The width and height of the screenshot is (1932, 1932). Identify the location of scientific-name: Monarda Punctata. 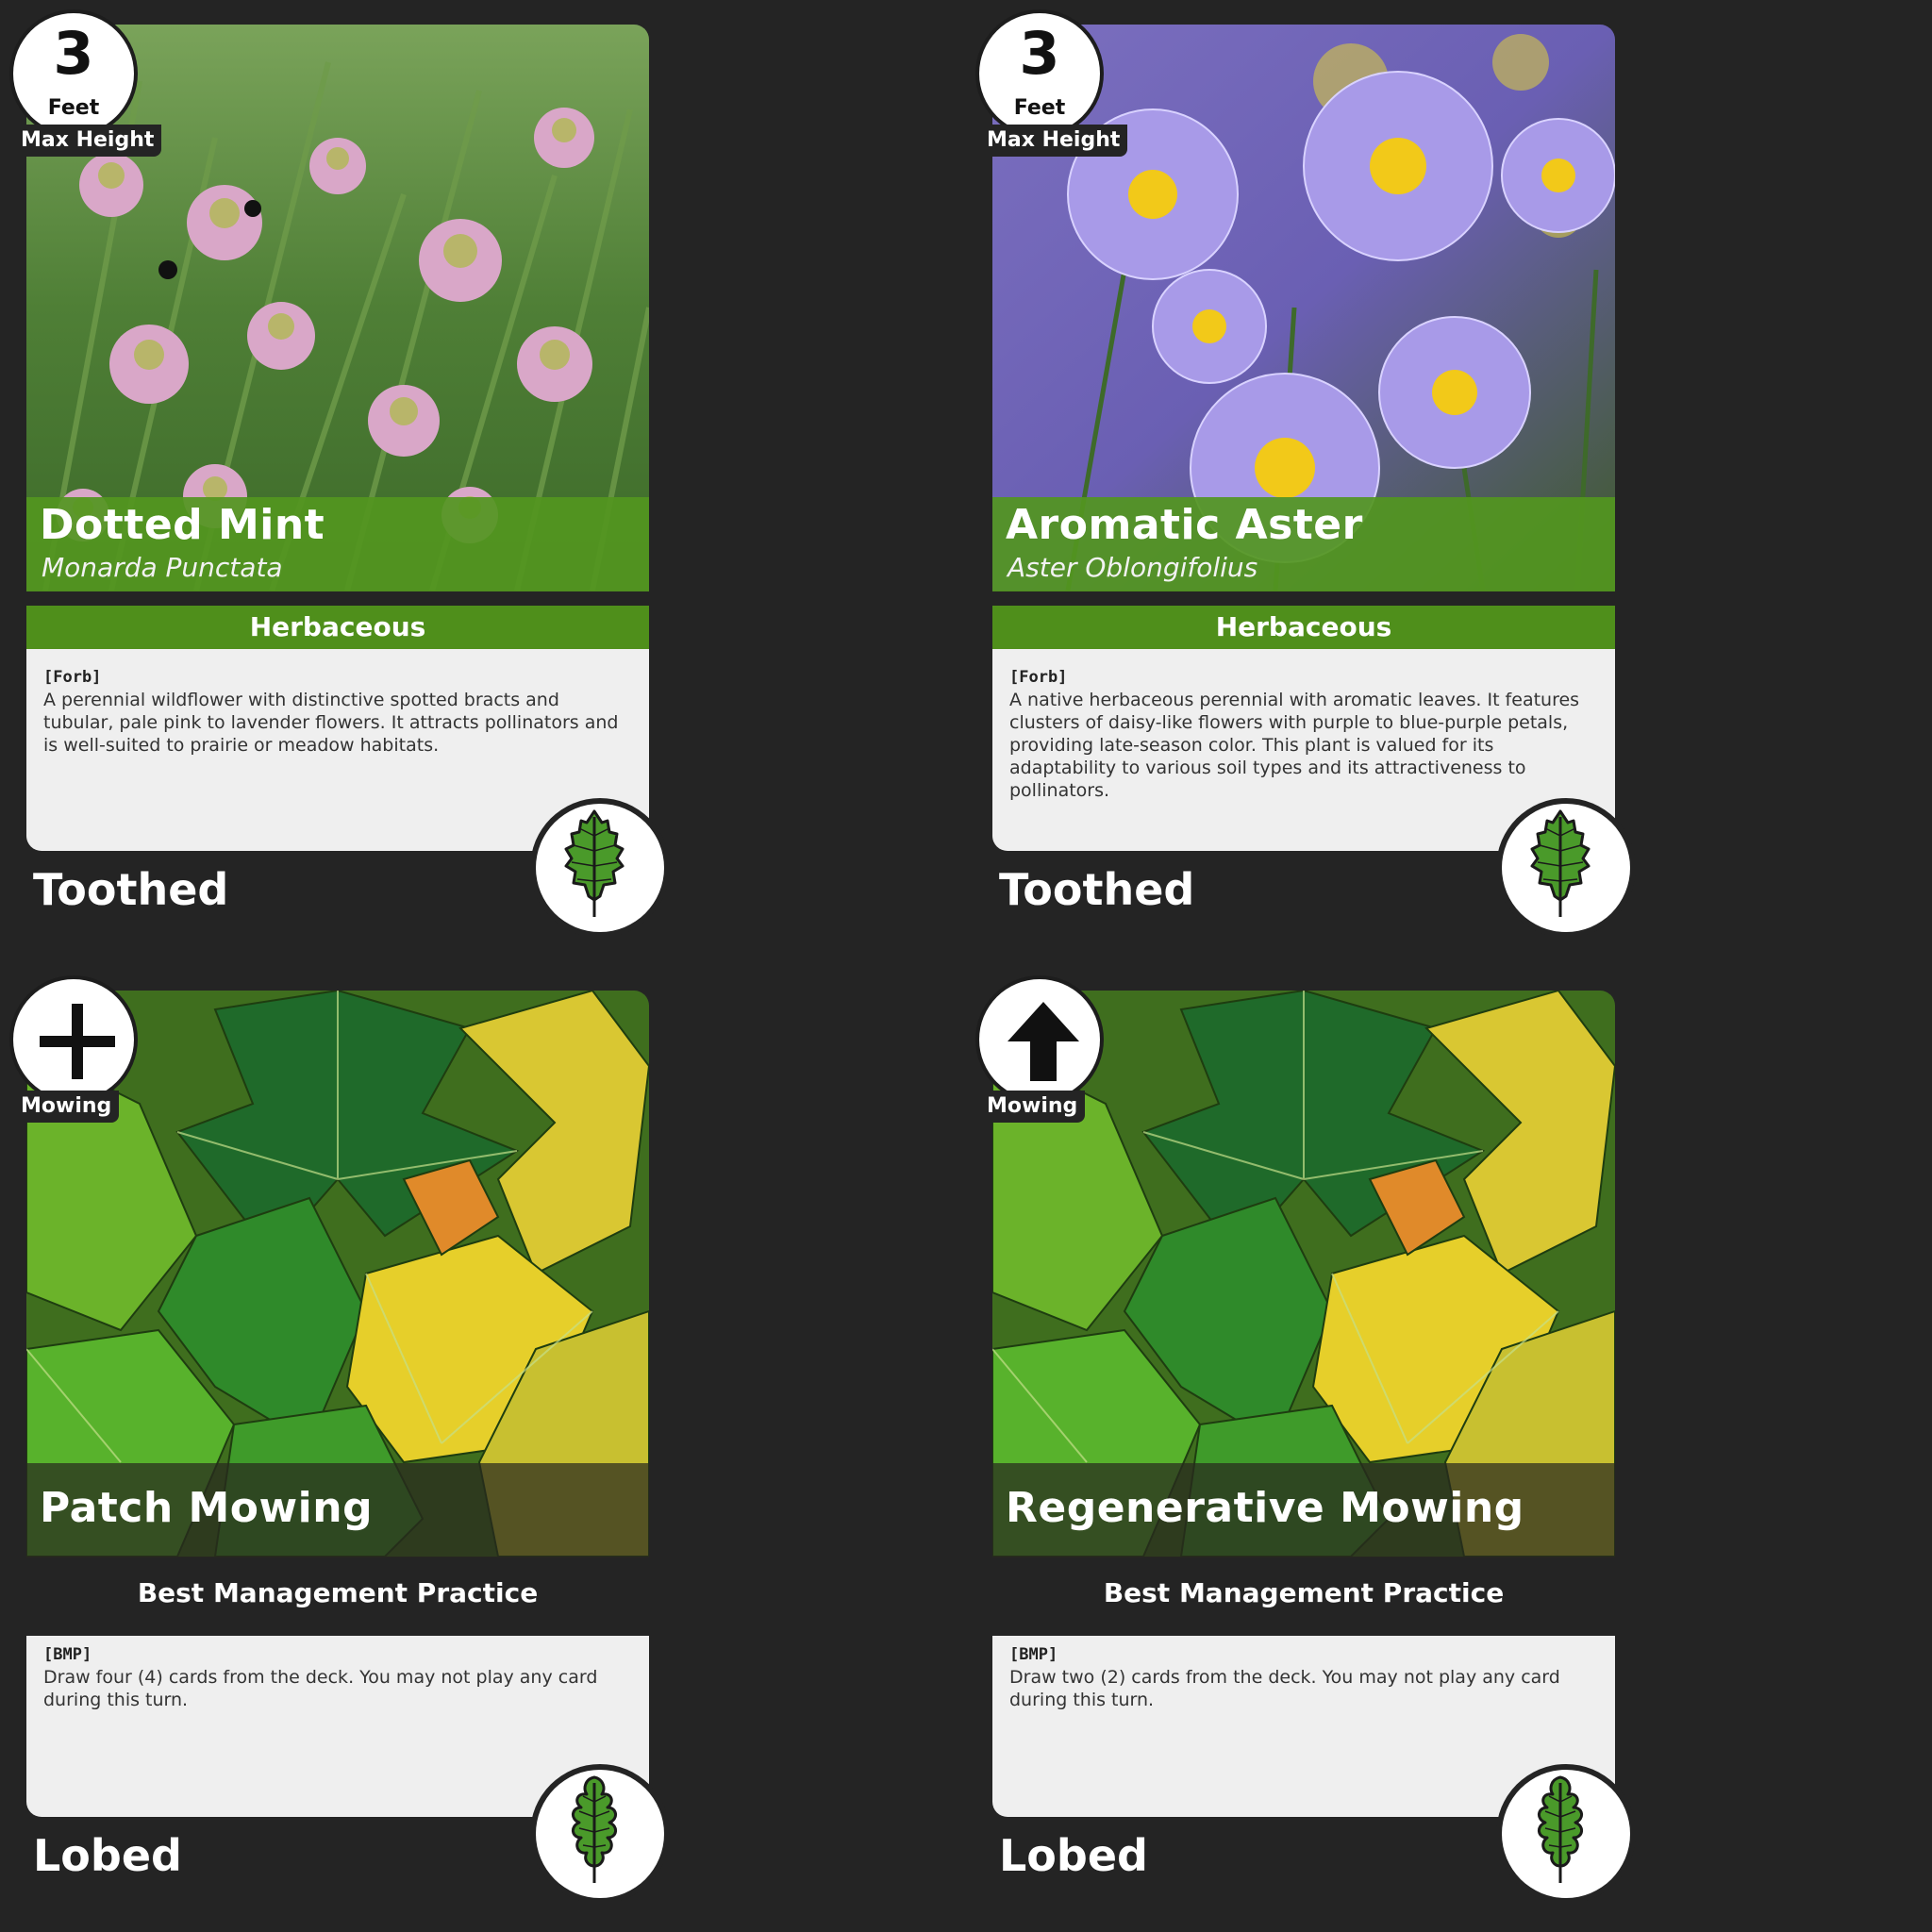
(163, 567).